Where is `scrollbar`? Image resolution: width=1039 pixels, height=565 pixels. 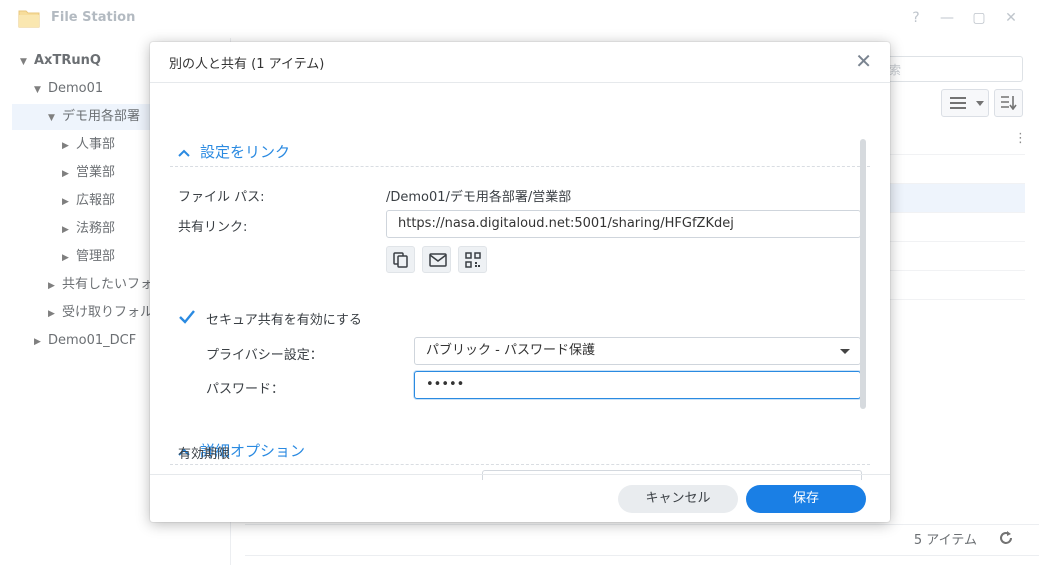 scrollbar is located at coordinates (863, 274).